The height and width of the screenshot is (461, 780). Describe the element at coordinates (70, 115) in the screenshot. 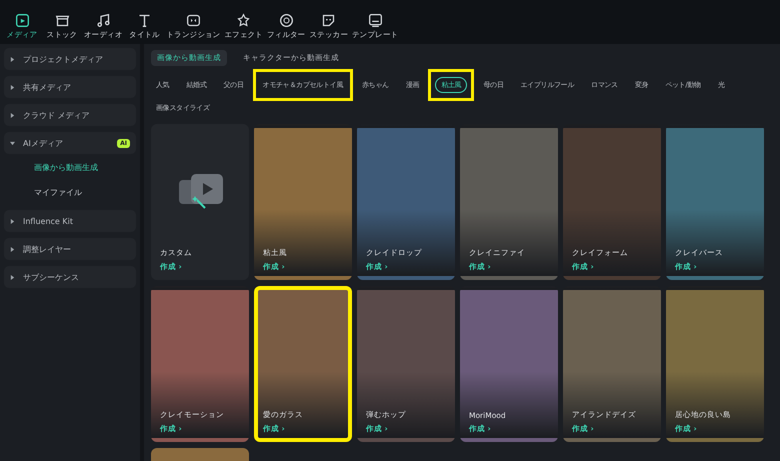

I see `sidebar-item: クラウド メディア` at that location.